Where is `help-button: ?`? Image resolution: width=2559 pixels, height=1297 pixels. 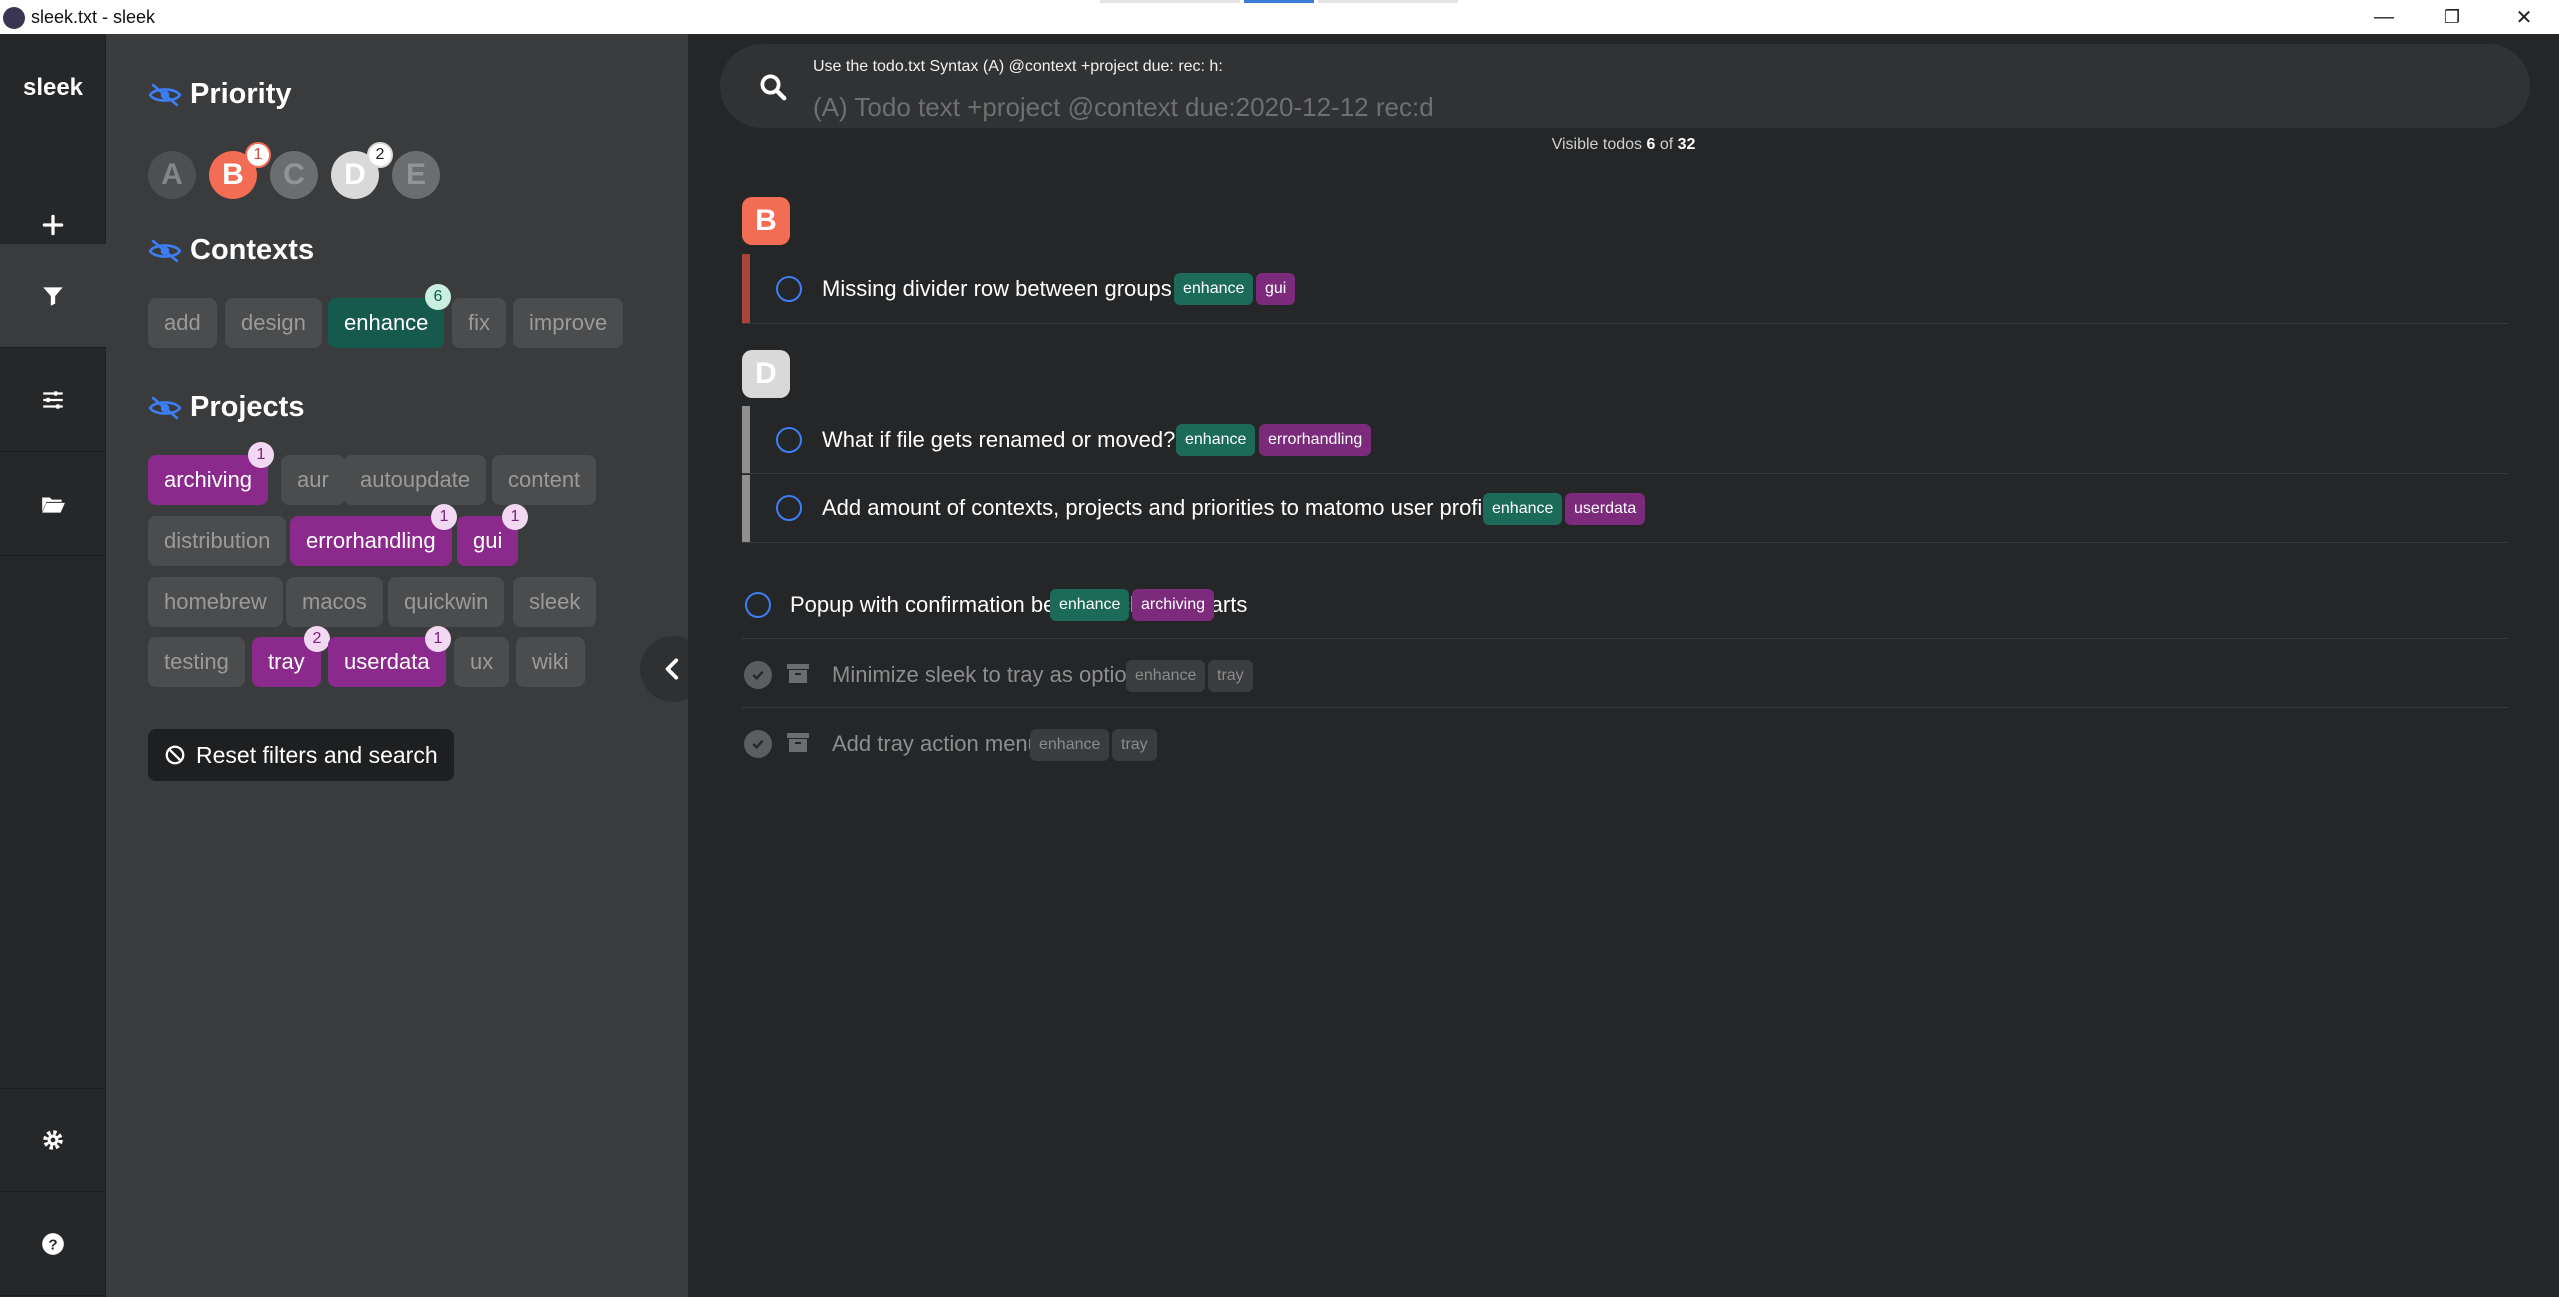 help-button: ? is located at coordinates (53, 1244).